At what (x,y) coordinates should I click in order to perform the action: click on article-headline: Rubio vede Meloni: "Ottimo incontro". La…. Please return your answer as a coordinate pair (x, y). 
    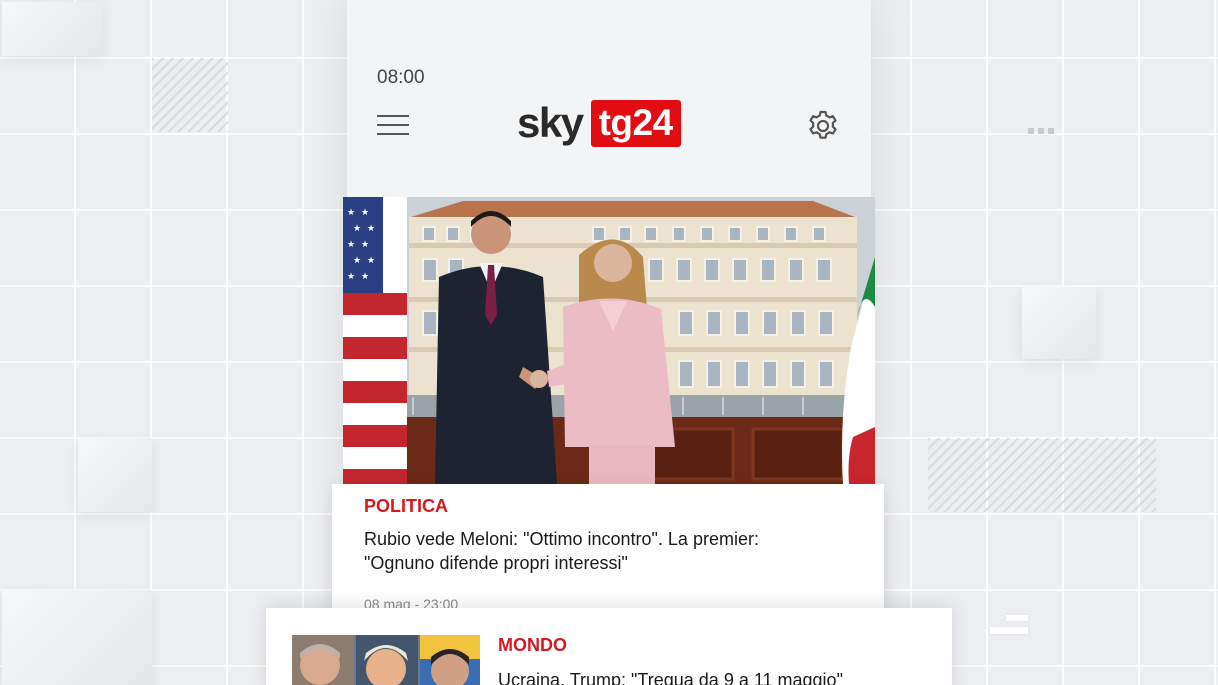
    Looking at the image, I should click on (561, 551).